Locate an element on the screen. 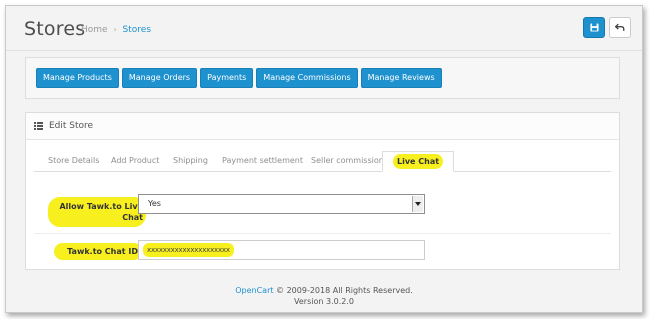  breadcrumb-stores: Stores is located at coordinates (137, 30).